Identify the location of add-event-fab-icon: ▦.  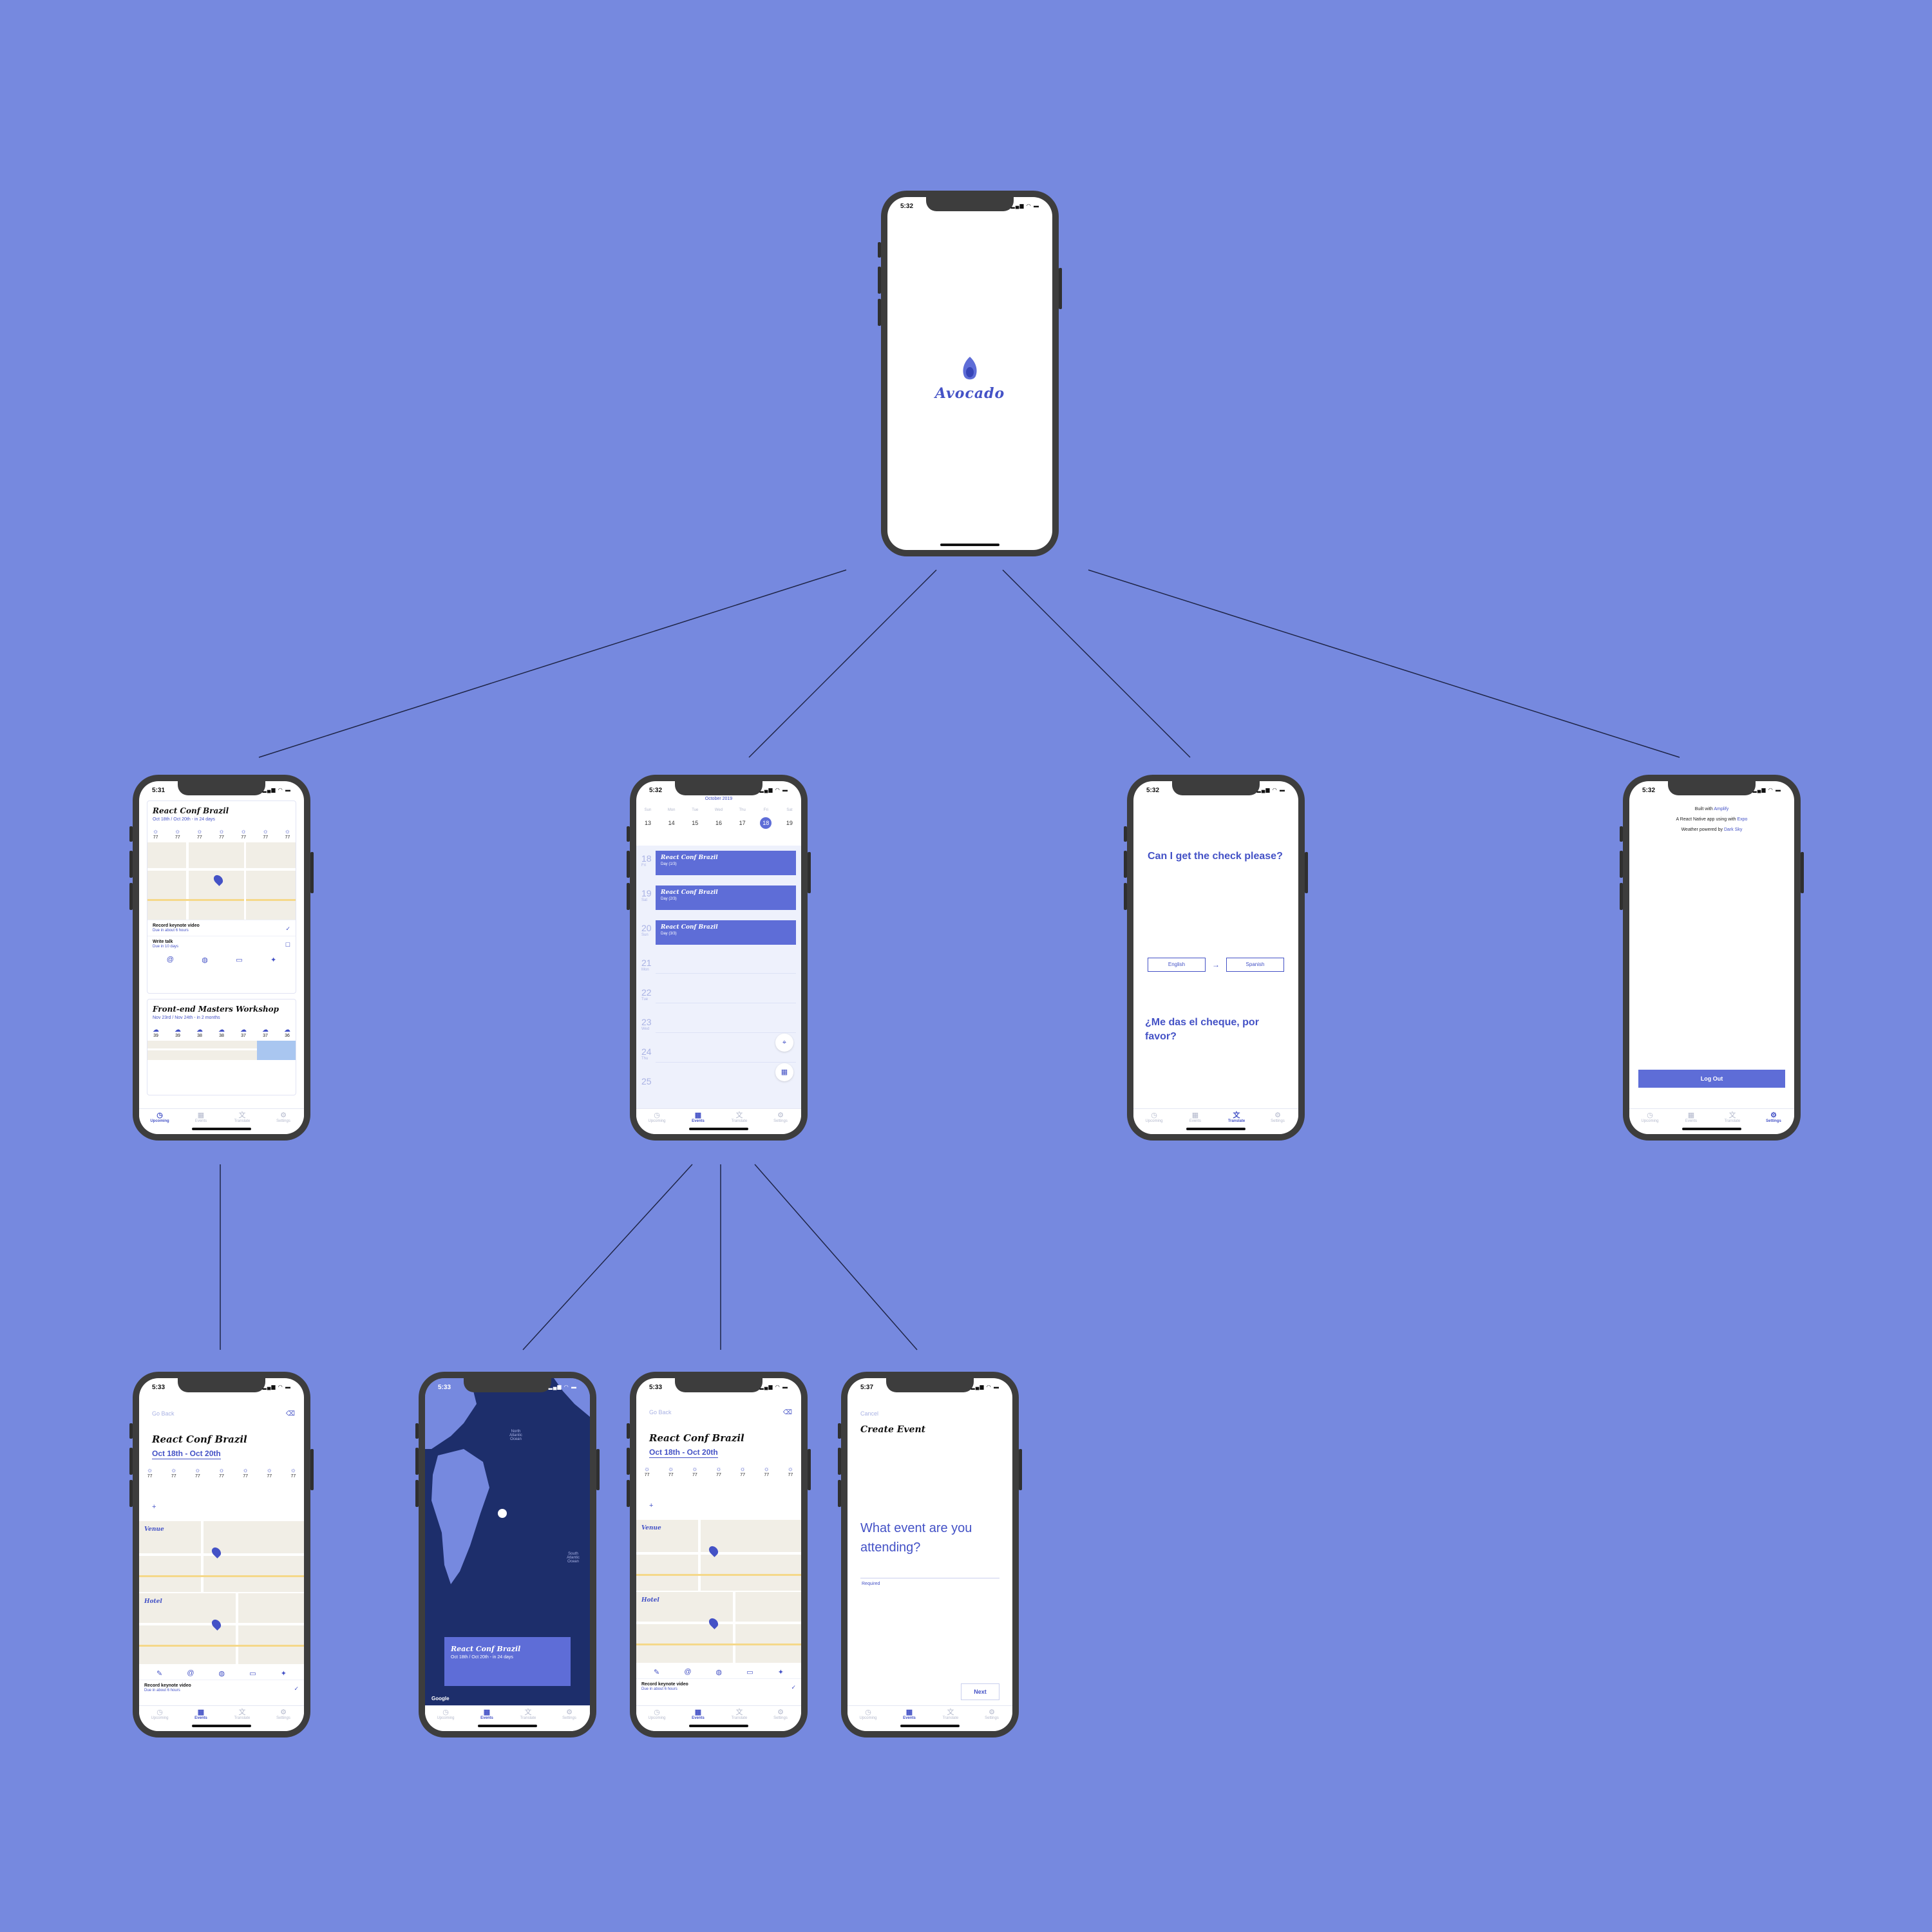
(784, 1072).